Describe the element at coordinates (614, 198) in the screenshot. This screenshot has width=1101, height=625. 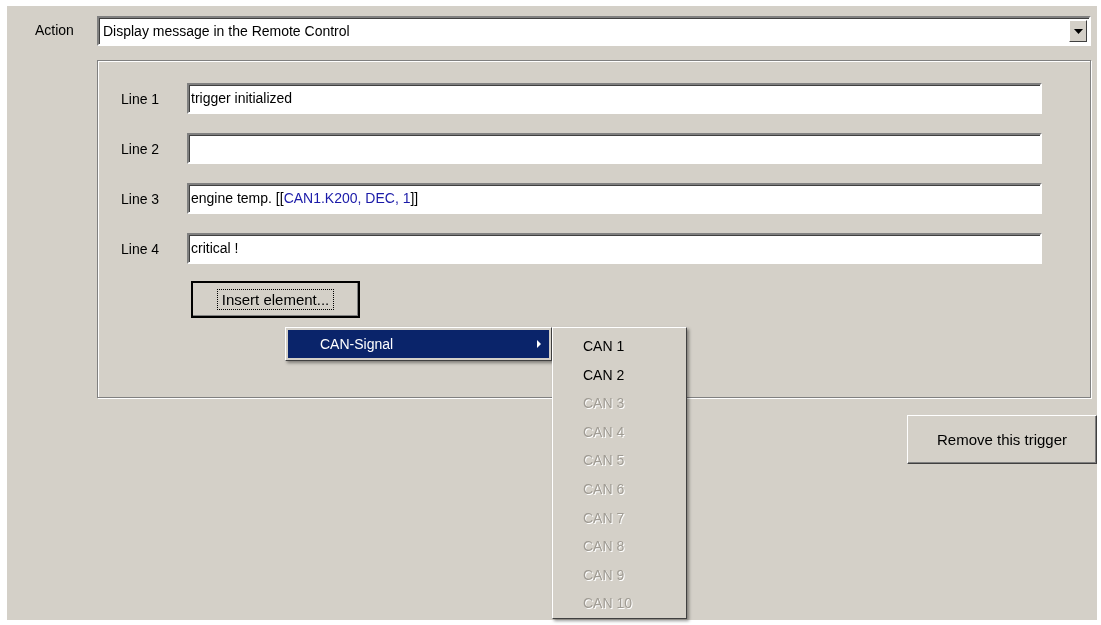
I see `input-field: engine temp. [[CAN1.K200, DEC, 1]]` at that location.